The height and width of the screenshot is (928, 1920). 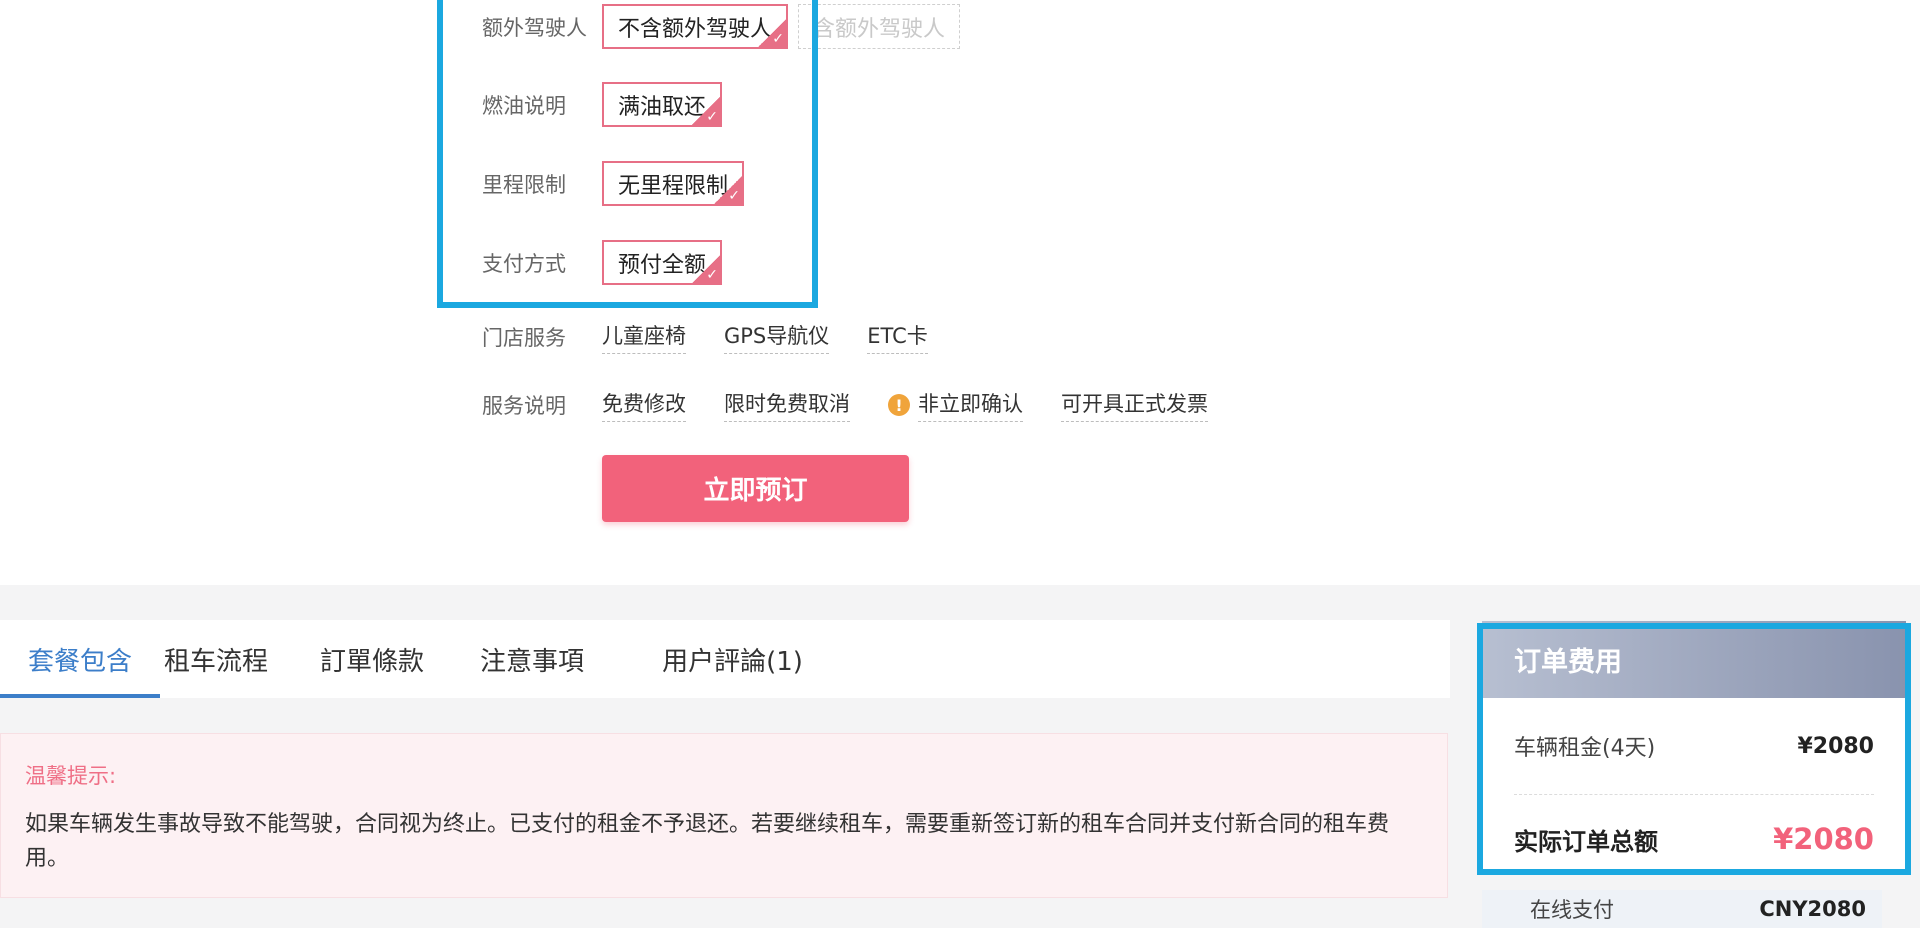 What do you see at coordinates (1694, 749) in the screenshot?
I see `highlight-box-fees` at bounding box center [1694, 749].